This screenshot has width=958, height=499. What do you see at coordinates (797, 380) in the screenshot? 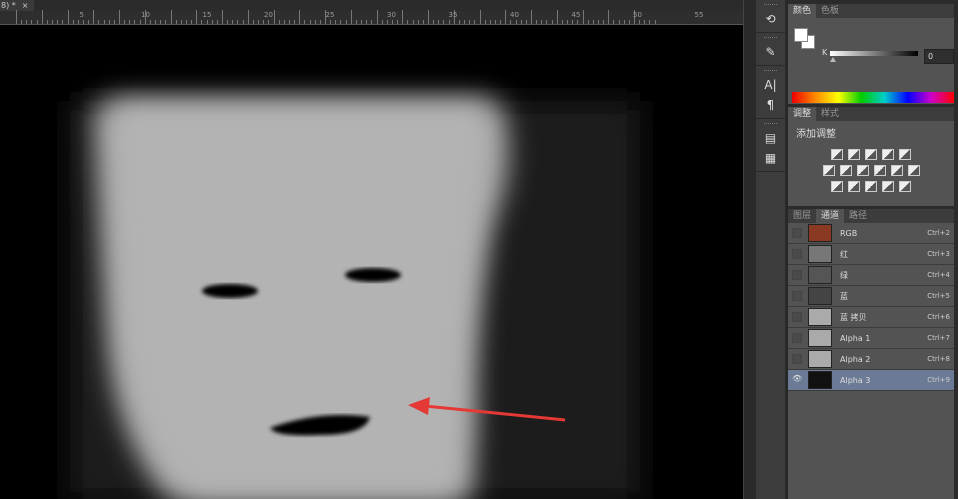
I see `eye-icon: 👁` at bounding box center [797, 380].